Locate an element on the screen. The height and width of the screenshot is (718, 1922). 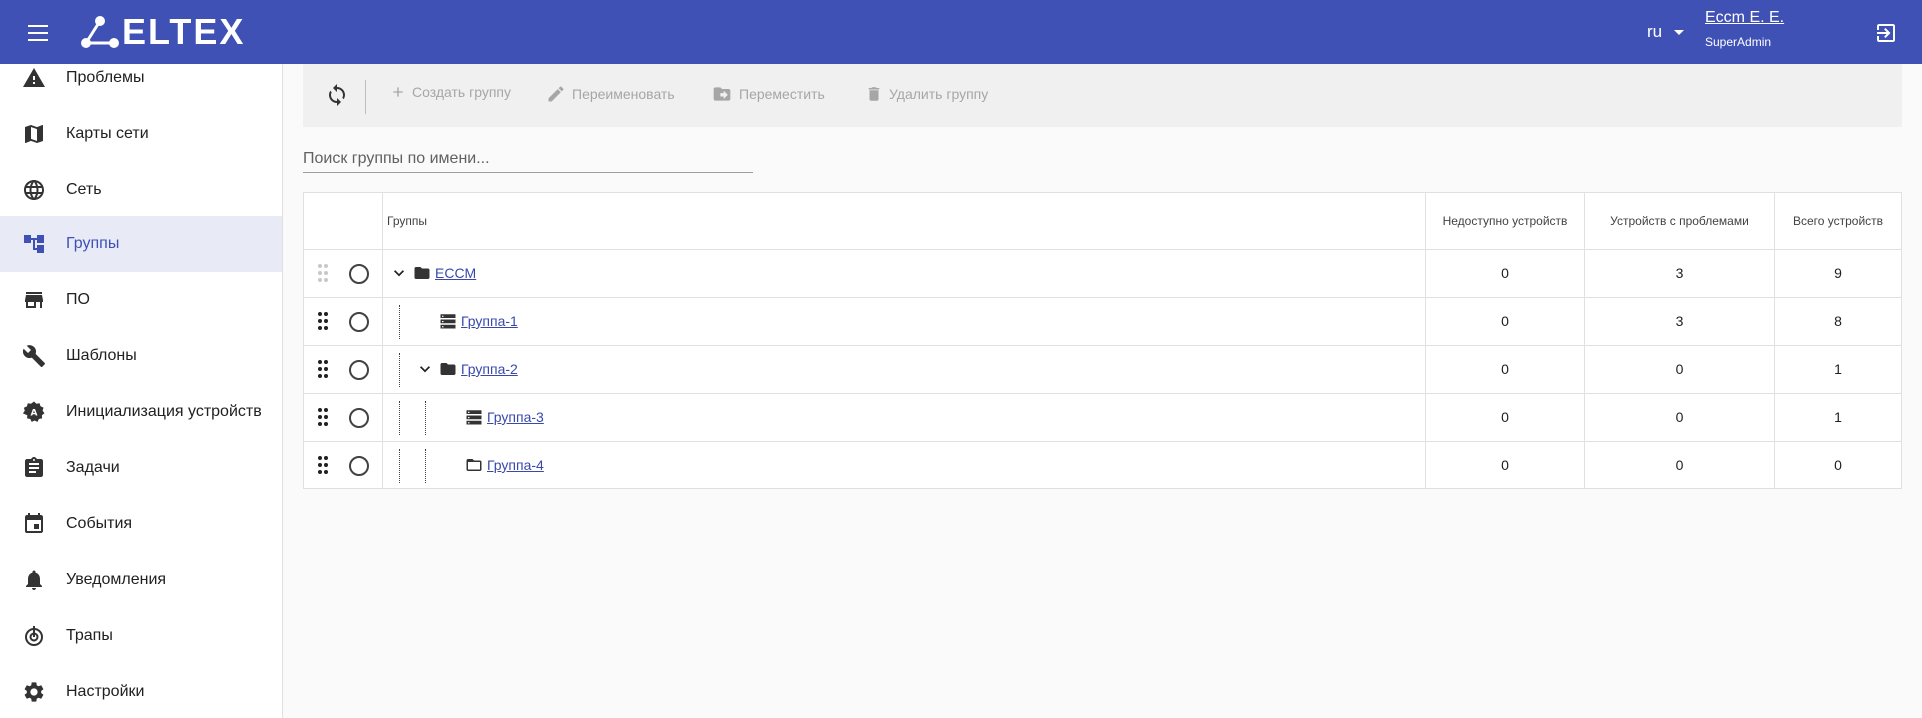
logout-icon is located at coordinates (1886, 33).